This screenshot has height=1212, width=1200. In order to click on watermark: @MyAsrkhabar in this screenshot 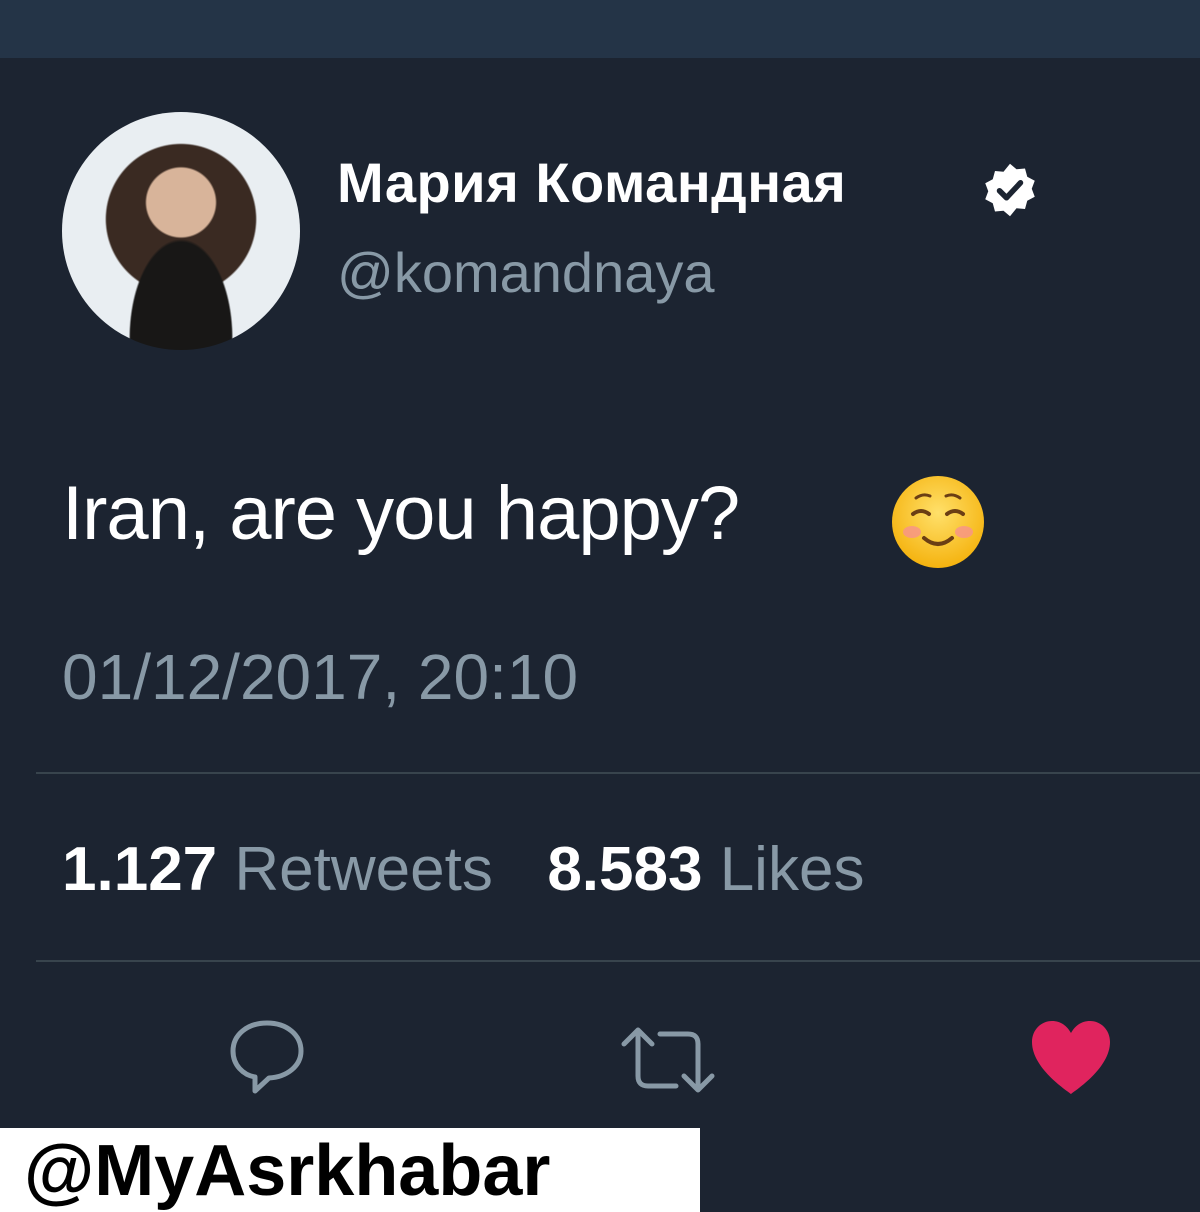, I will do `click(350, 1170)`.